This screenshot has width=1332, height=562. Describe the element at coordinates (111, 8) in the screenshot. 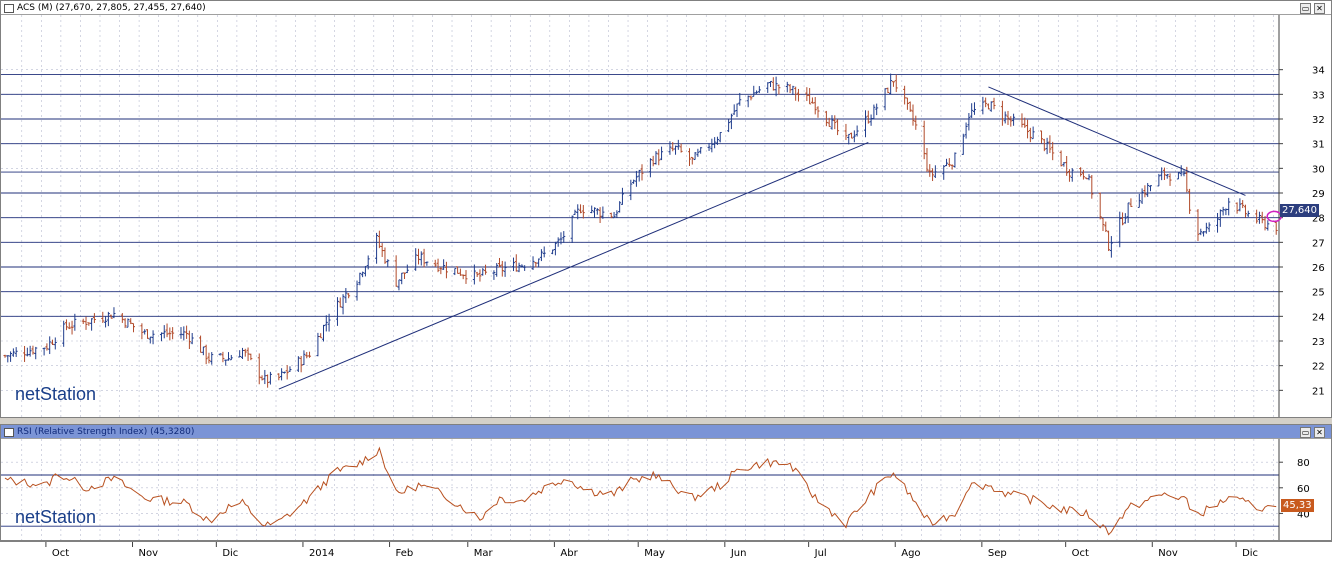

I see `price-panel-title: ACS (M) (27,670, 27,805, 27,455, 27,640)` at that location.